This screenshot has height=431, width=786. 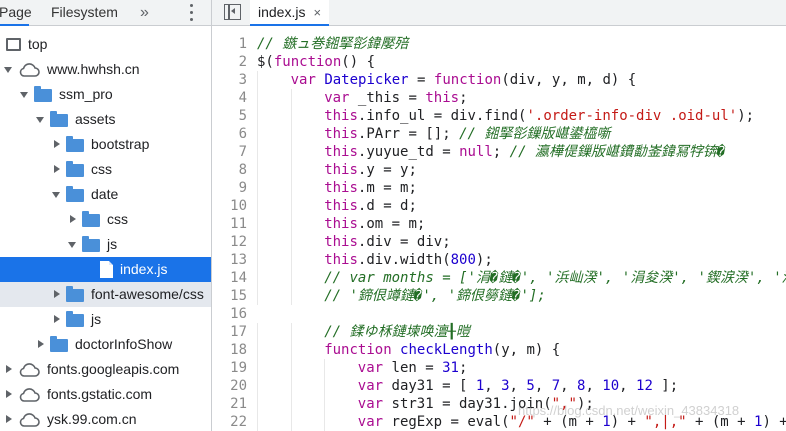 I want to click on tab-label: index.js, so click(x=282, y=12).